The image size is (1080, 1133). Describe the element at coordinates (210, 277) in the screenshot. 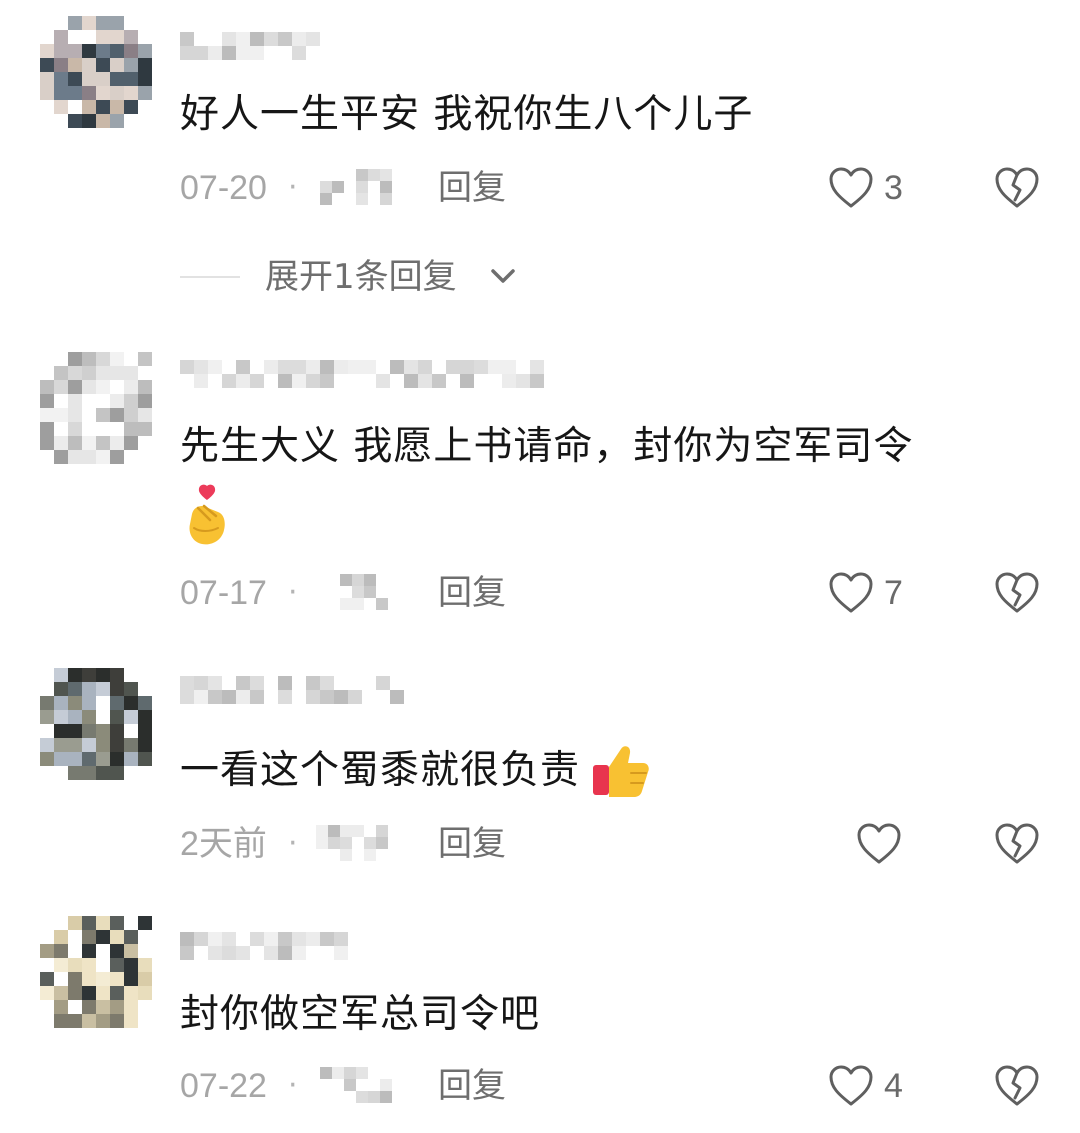

I see `expand-divider` at that location.